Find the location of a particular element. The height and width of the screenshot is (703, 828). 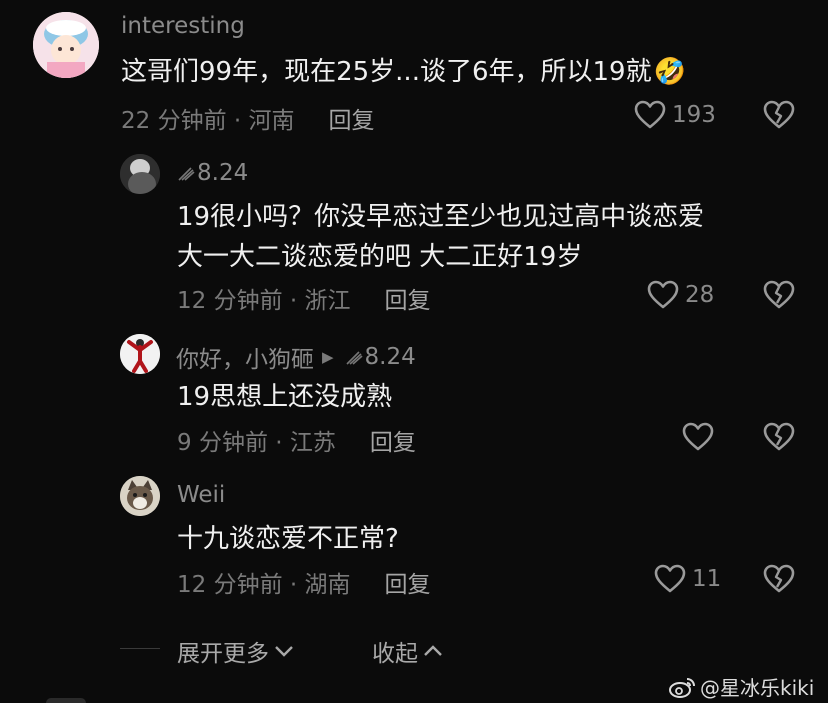

chevron-down-icon is located at coordinates (284, 651).